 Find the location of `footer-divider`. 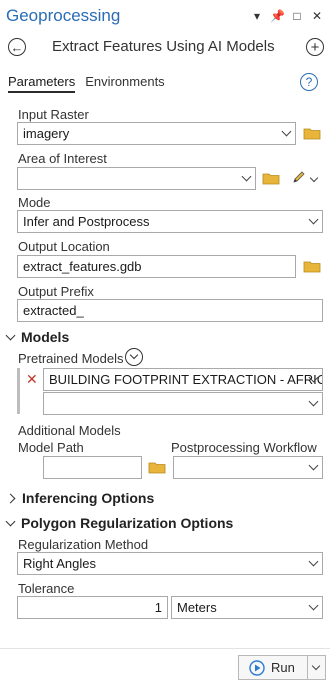

footer-divider is located at coordinates (165, 648).